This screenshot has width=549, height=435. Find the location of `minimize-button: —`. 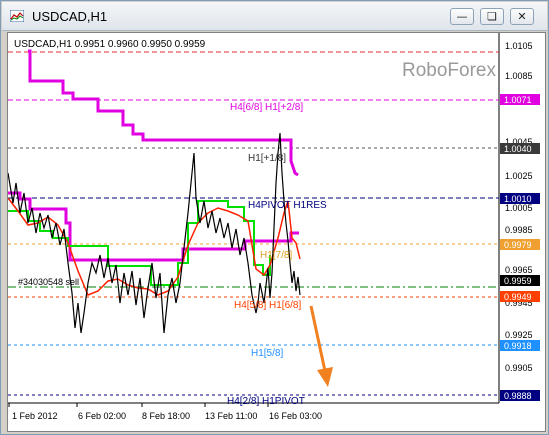

minimize-button: — is located at coordinates (462, 16).